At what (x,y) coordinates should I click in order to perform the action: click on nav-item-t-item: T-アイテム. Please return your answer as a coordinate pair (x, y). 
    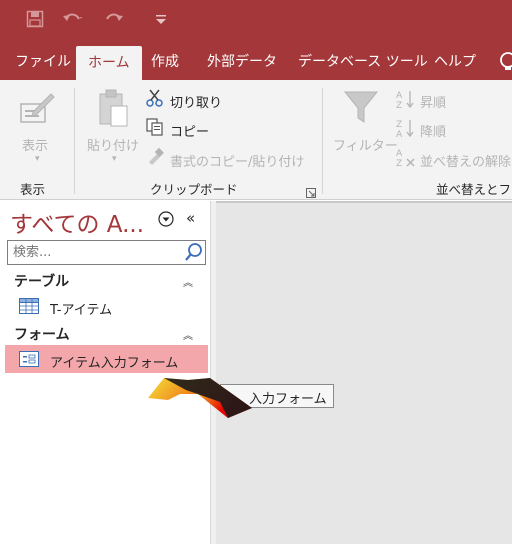
    Looking at the image, I should click on (81, 308).